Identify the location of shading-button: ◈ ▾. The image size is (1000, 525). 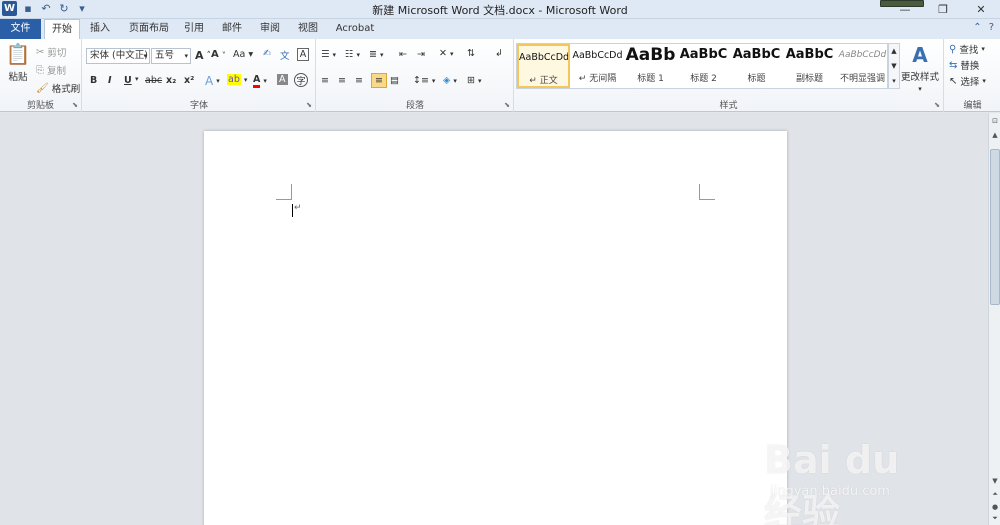
(450, 80).